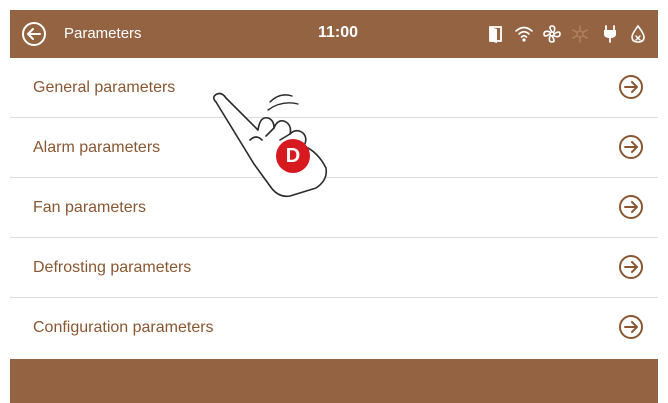  I want to click on menu-item-label: Fan parameters, so click(89, 207).